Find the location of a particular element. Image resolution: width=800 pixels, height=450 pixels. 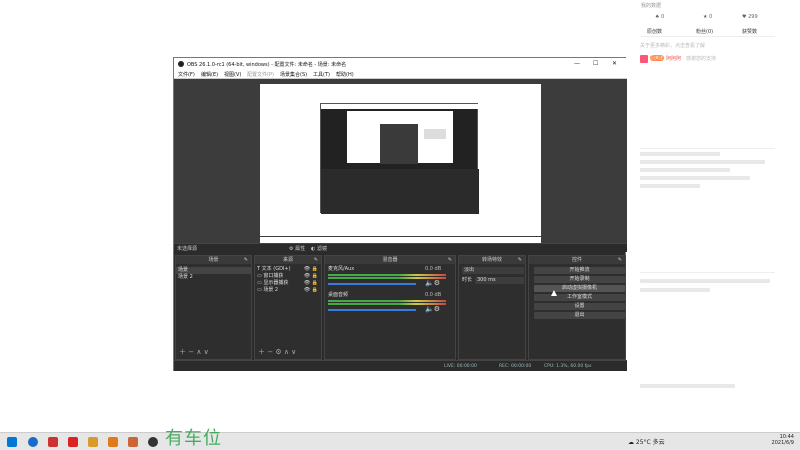

source-toolbar: ＋ − ⚙ ∧ ∨ is located at coordinates (277, 352).